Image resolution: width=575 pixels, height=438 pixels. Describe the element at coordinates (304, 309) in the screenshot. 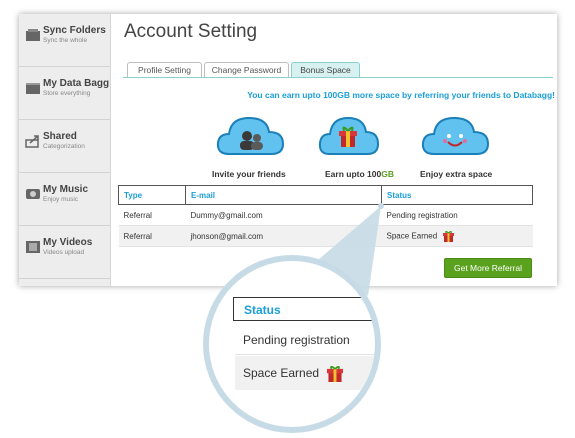

I see `zoom-status-header: Status` at that location.